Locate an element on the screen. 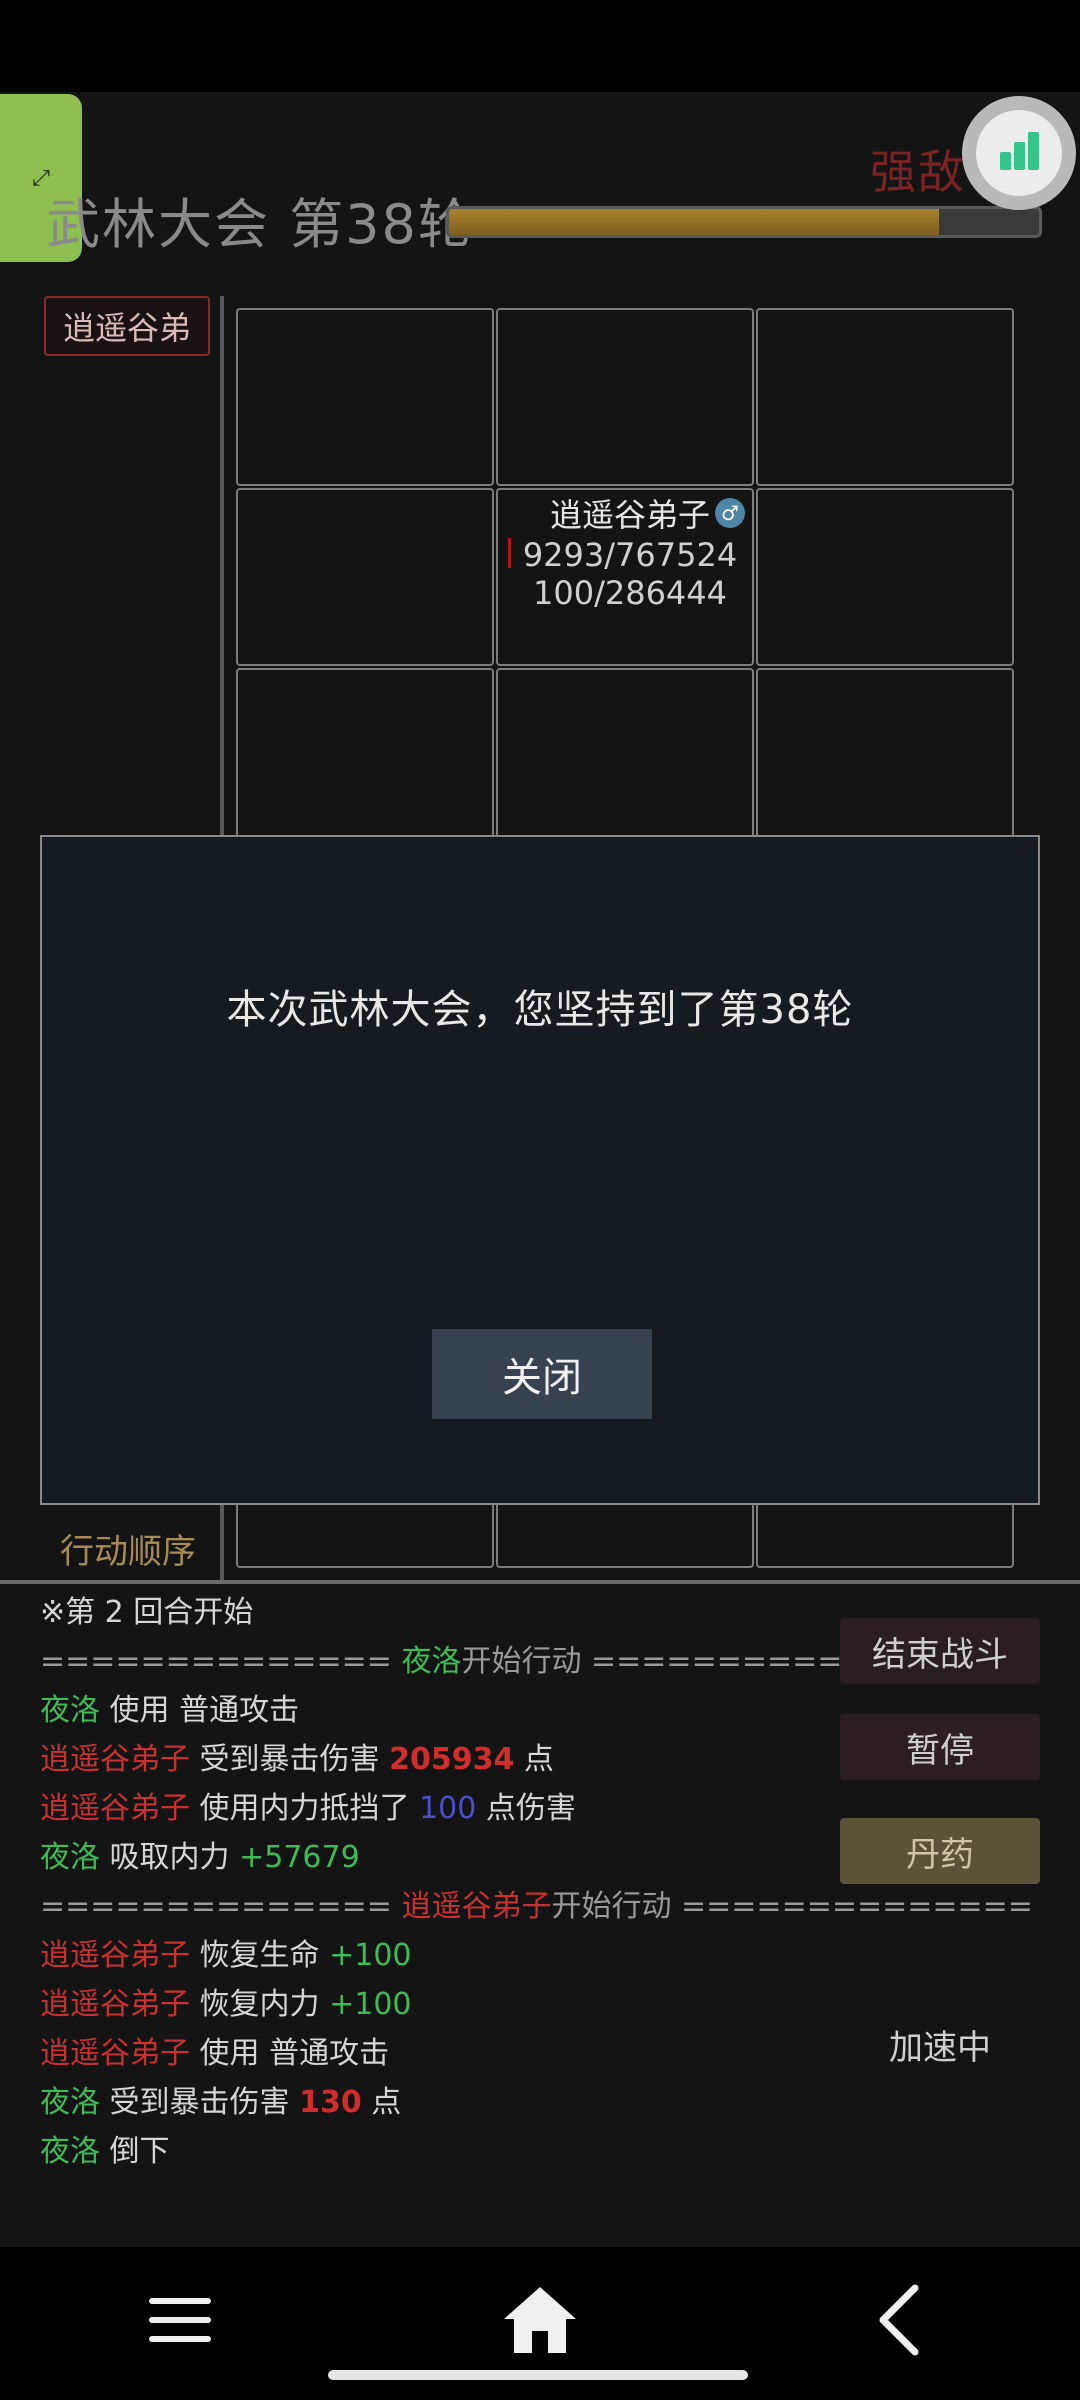  log-line: ============== 逍遥谷弟子开始行动 ============== is located at coordinates (536, 1906).